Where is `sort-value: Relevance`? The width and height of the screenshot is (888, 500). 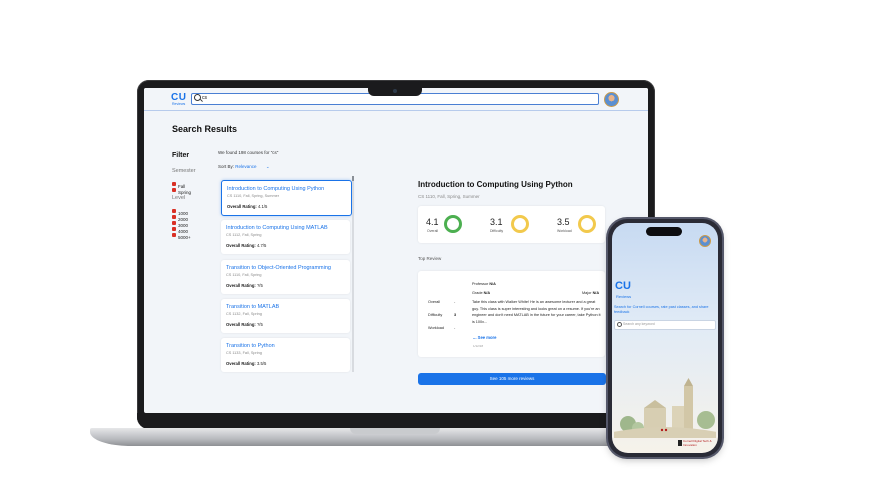
sort-value: Relevance is located at coordinates (245, 166).